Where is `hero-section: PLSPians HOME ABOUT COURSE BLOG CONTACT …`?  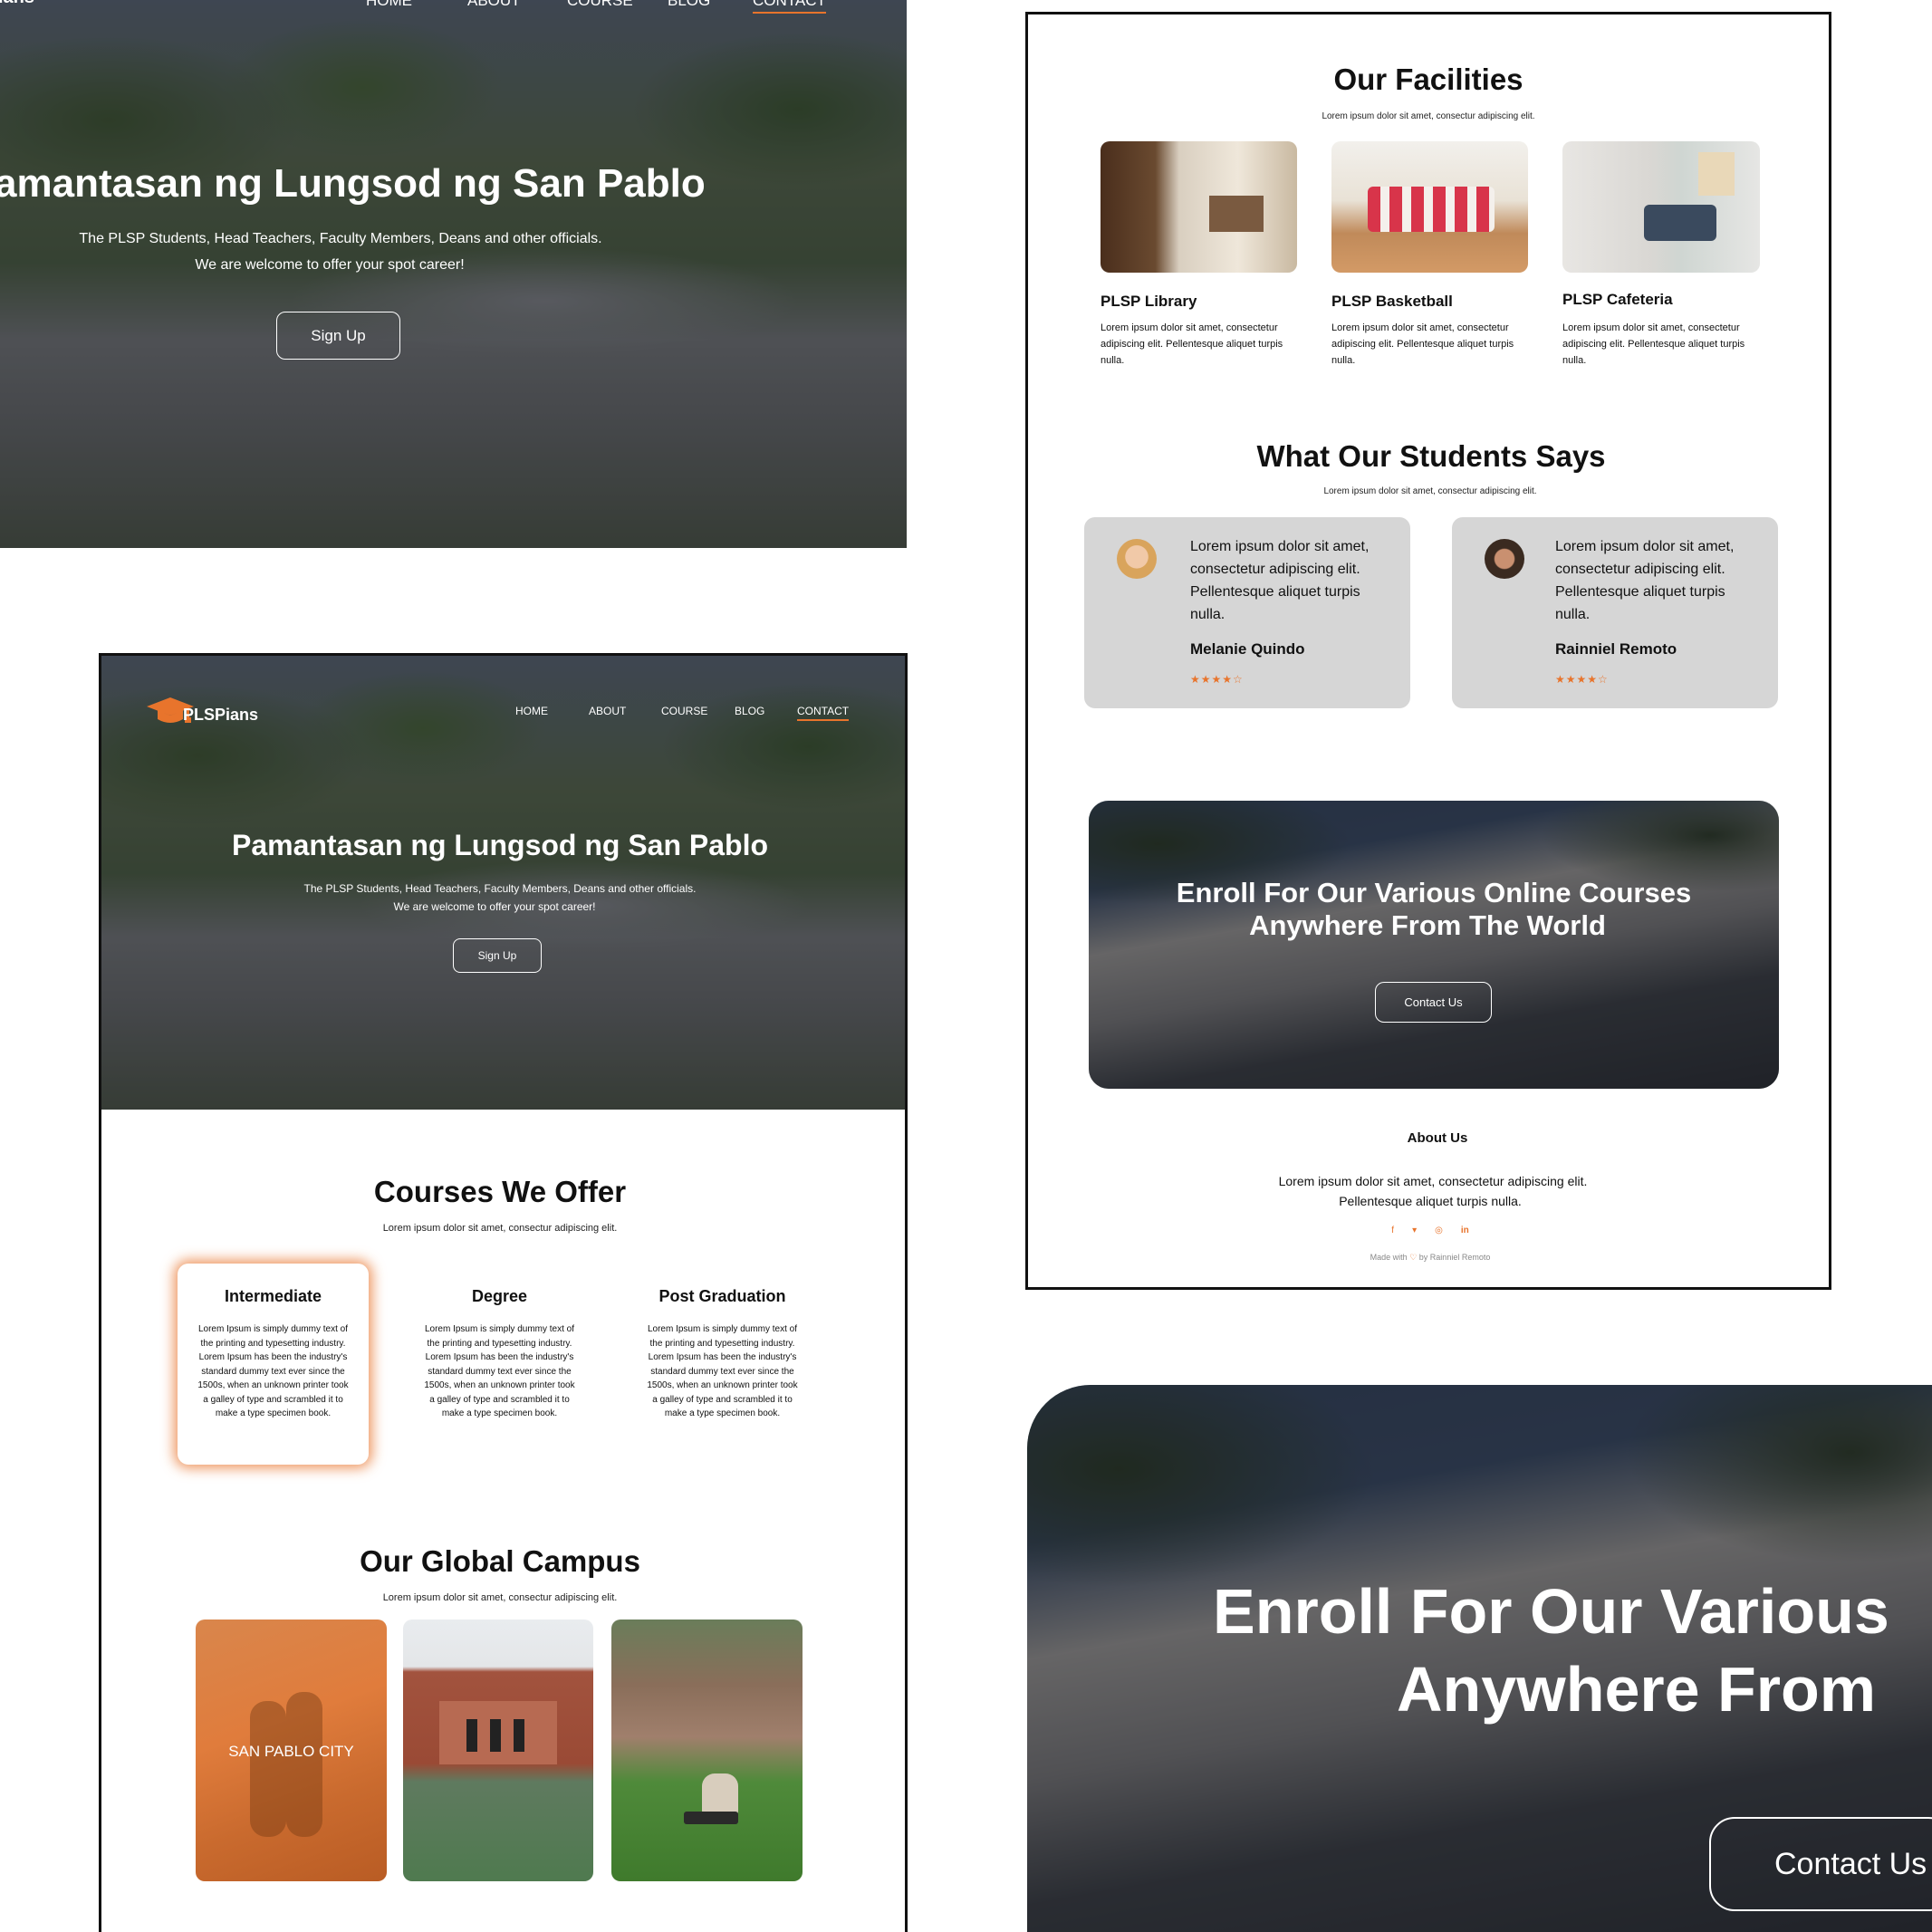 hero-section: PLSPians HOME ABOUT COURSE BLOG CONTACT … is located at coordinates (503, 883).